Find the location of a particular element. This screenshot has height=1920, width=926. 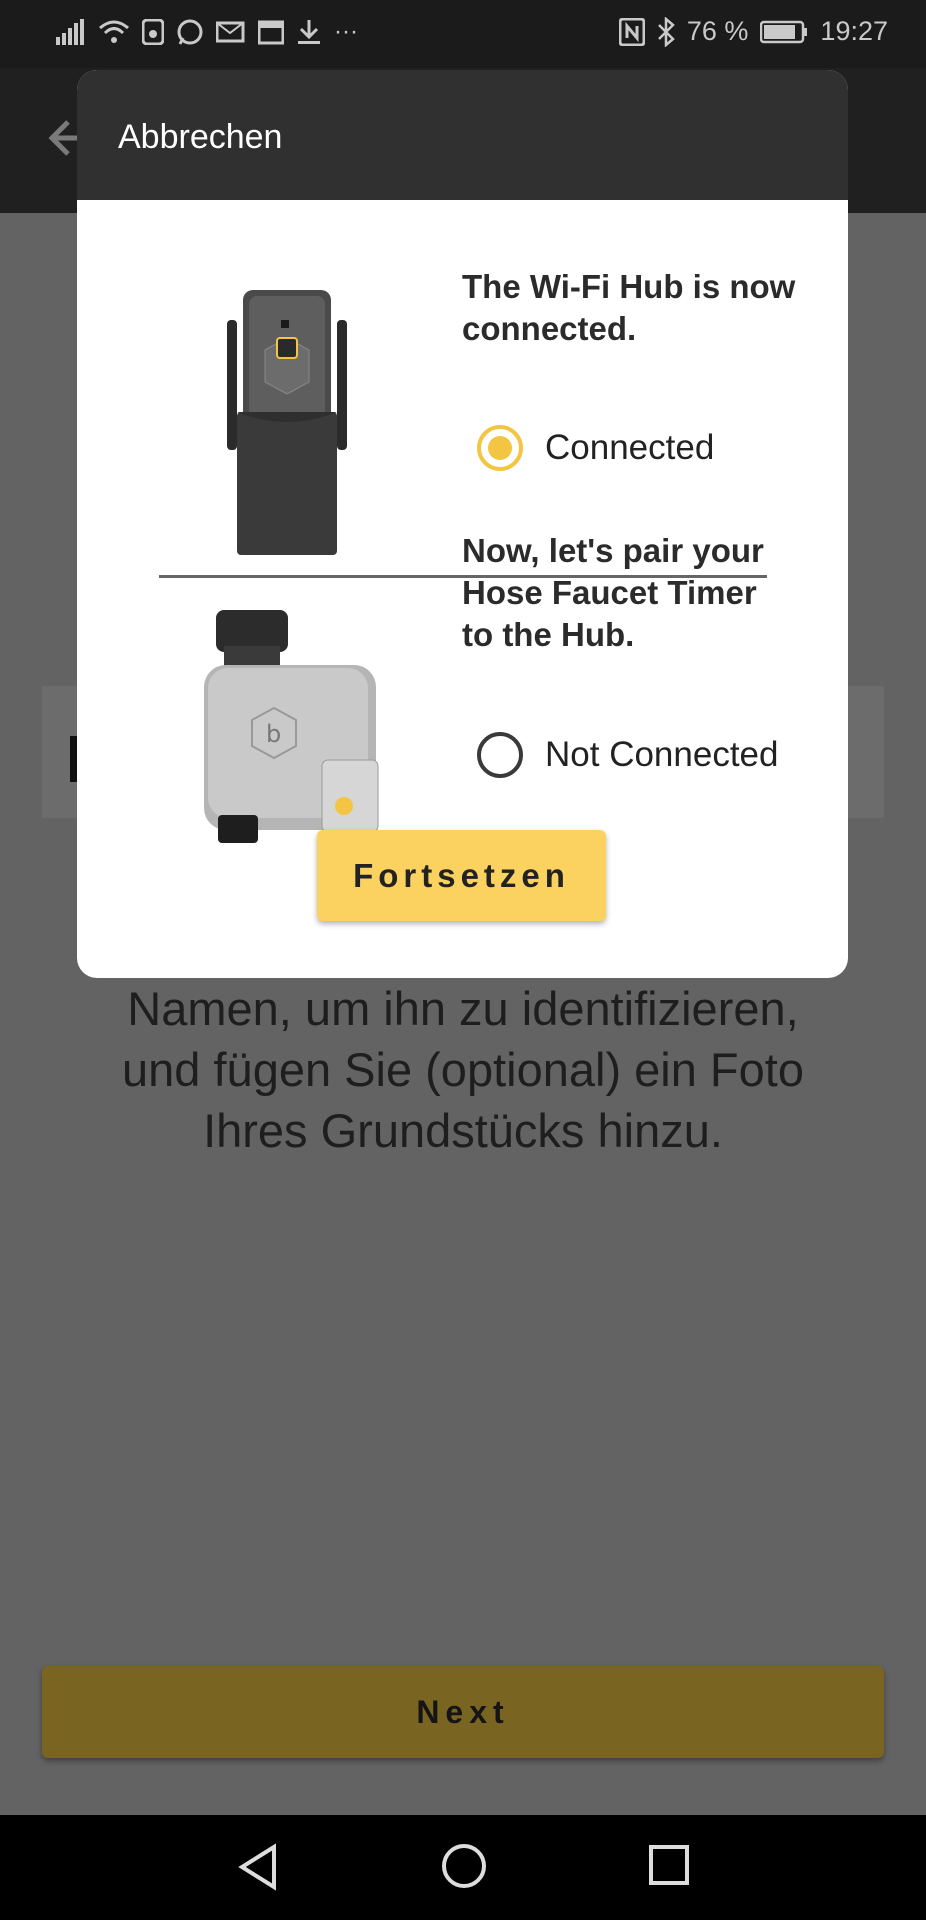

svg-text: b is located at coordinates (273, 734).